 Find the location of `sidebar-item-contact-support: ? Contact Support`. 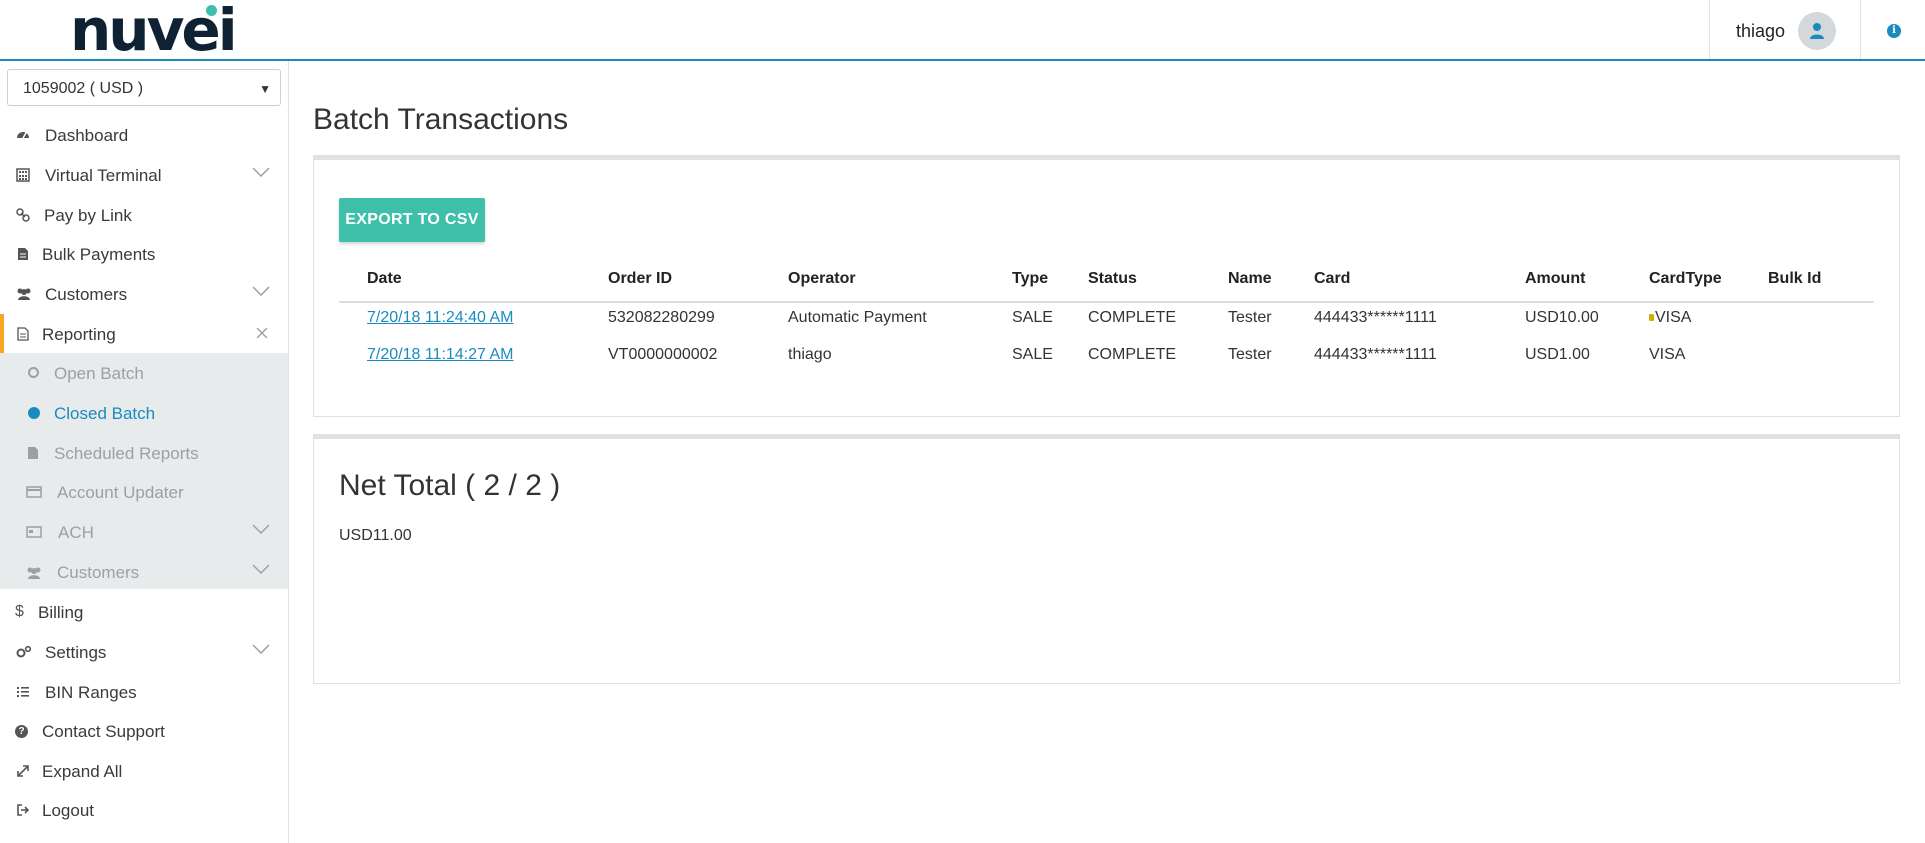

sidebar-item-contact-support: ? Contact Support is located at coordinates (144, 731).